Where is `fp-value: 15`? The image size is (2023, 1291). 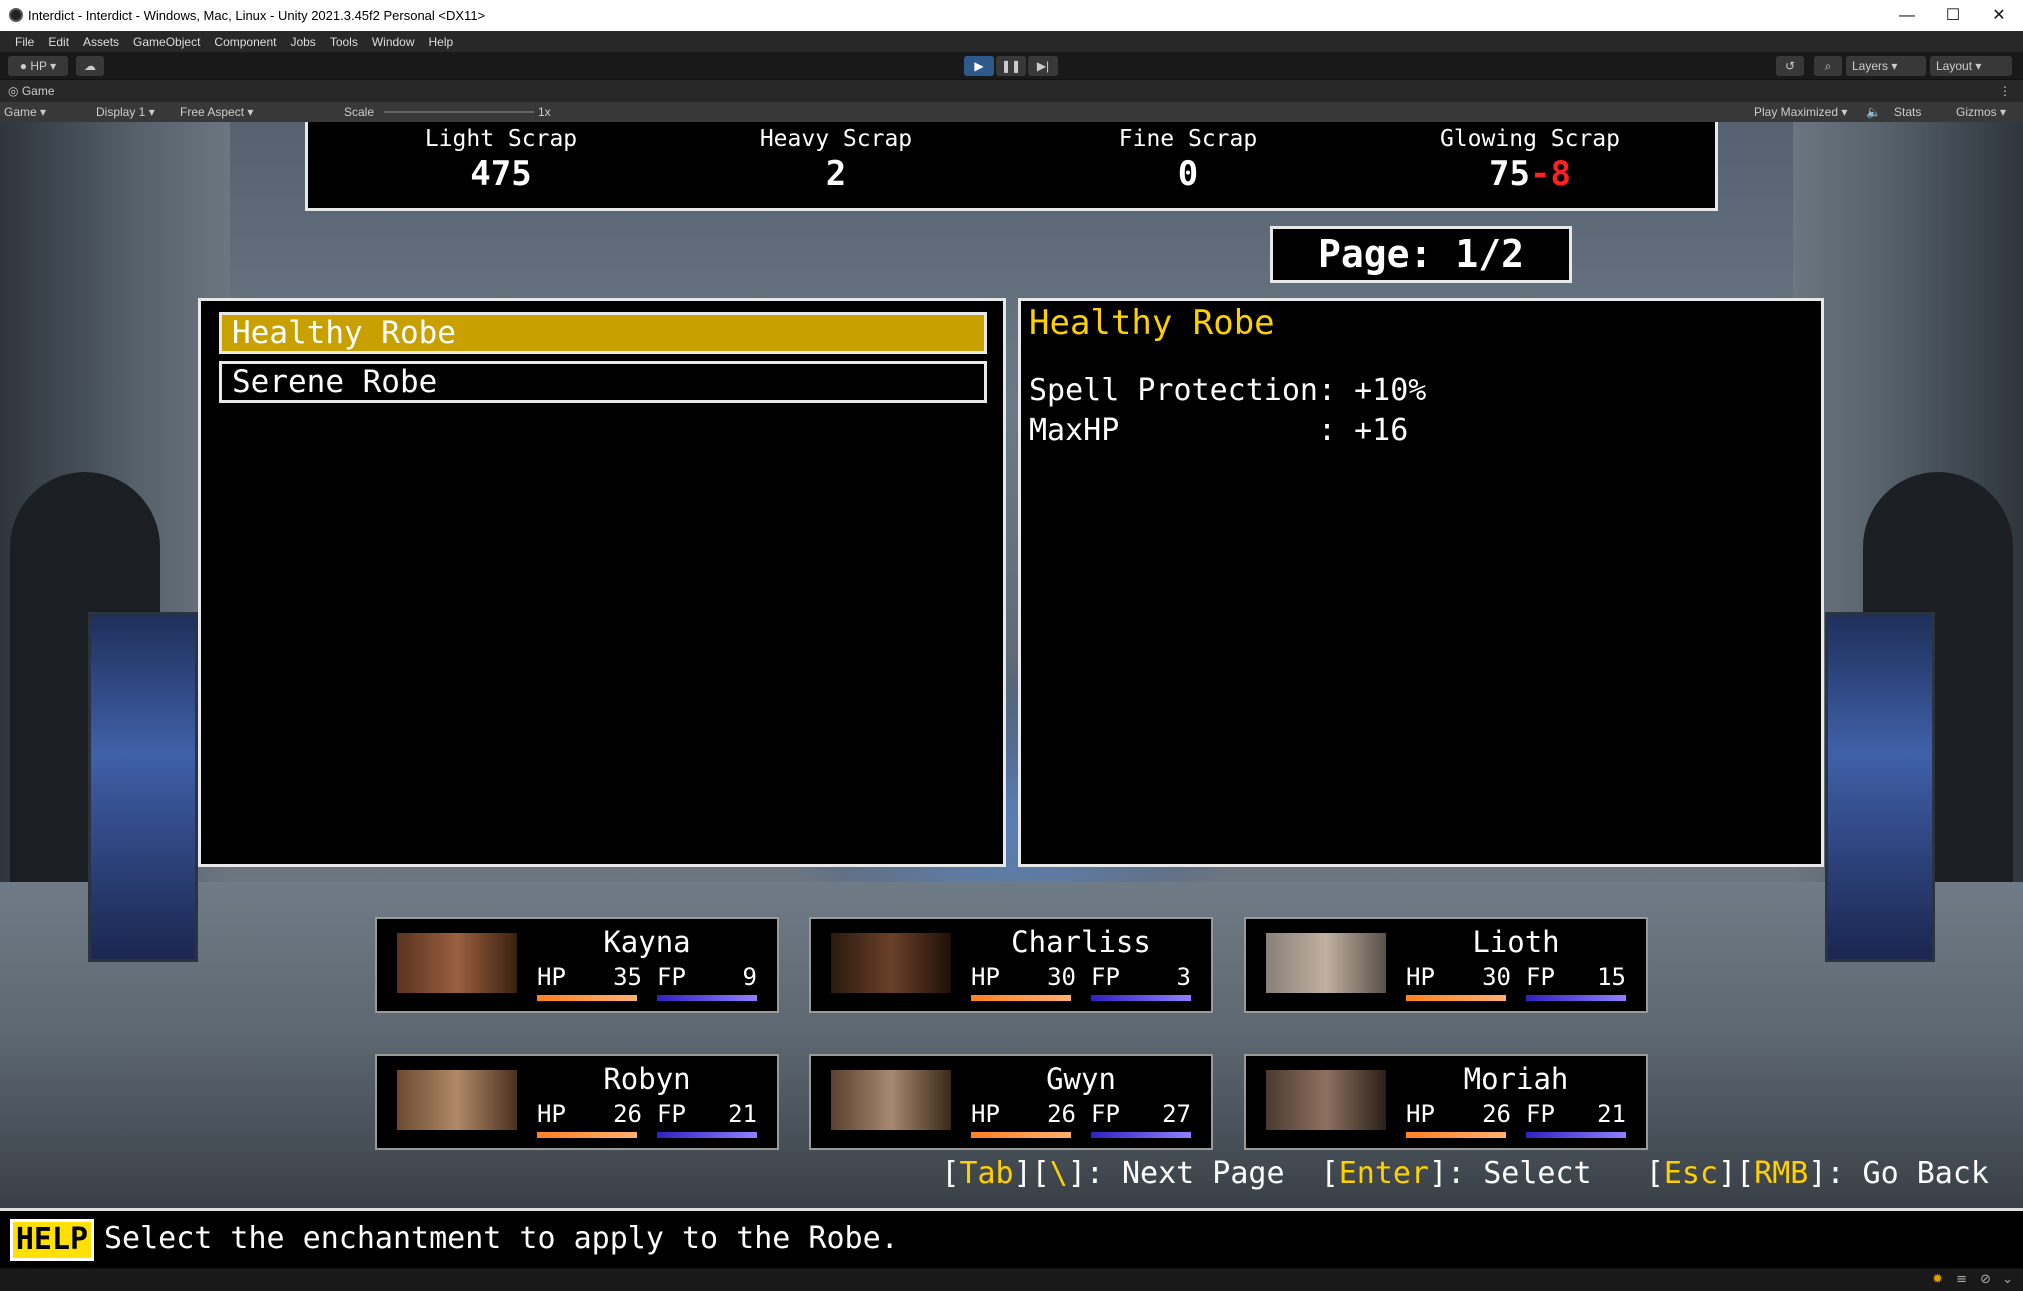
fp-value: 15 is located at coordinates (1611, 977).